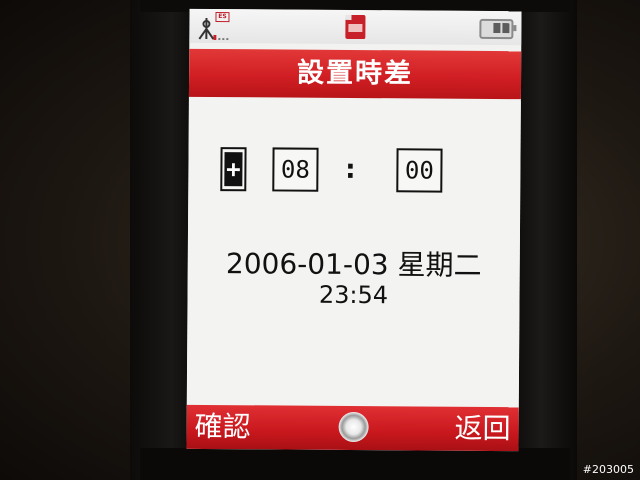 Image resolution: width=640 pixels, height=480 pixels. I want to click on status-bar: ES, so click(355, 27).